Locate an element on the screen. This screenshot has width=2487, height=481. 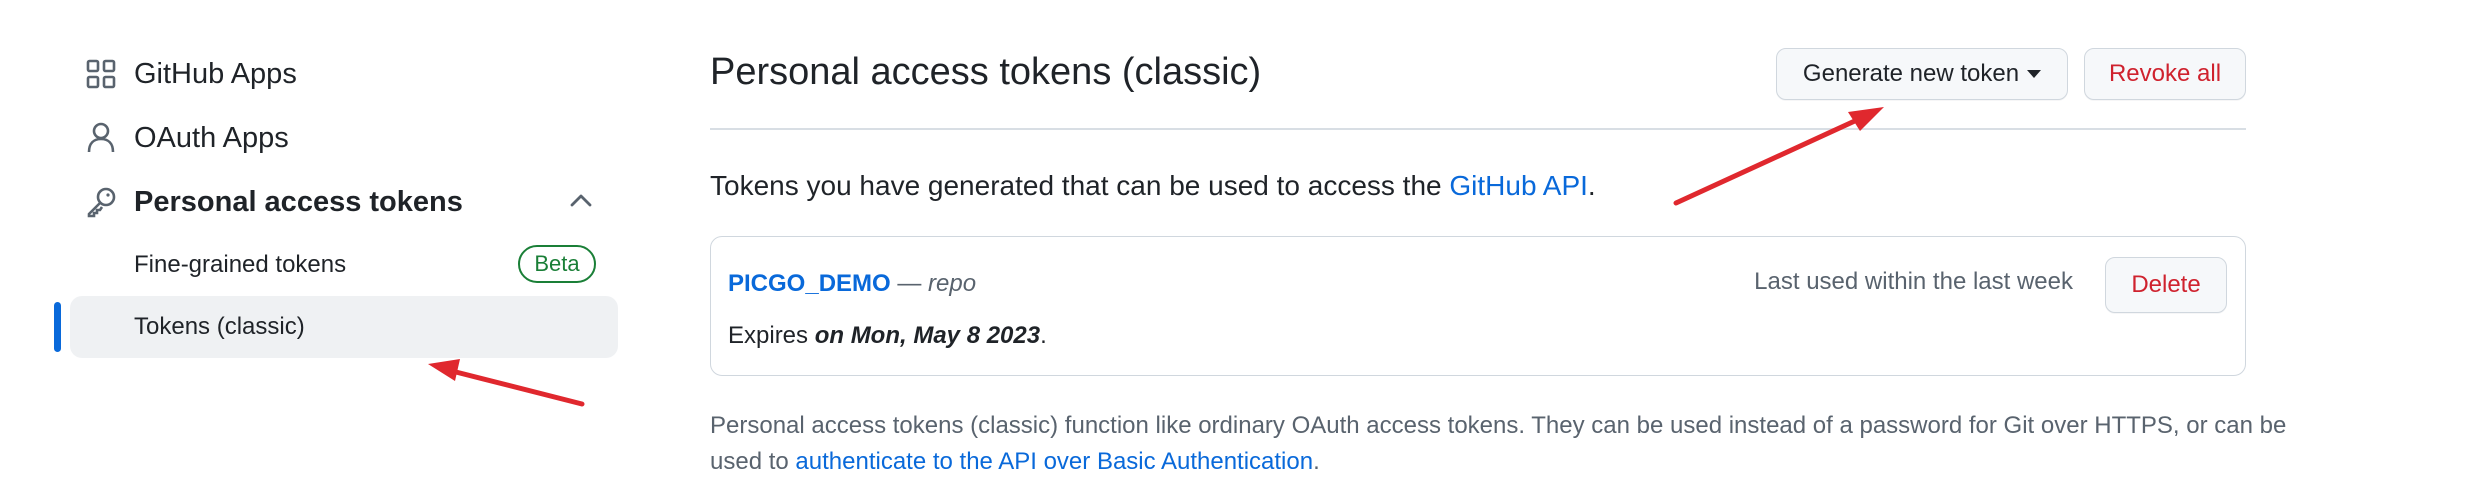
arrow-to-tokens-classic is located at coordinates (506, 383).